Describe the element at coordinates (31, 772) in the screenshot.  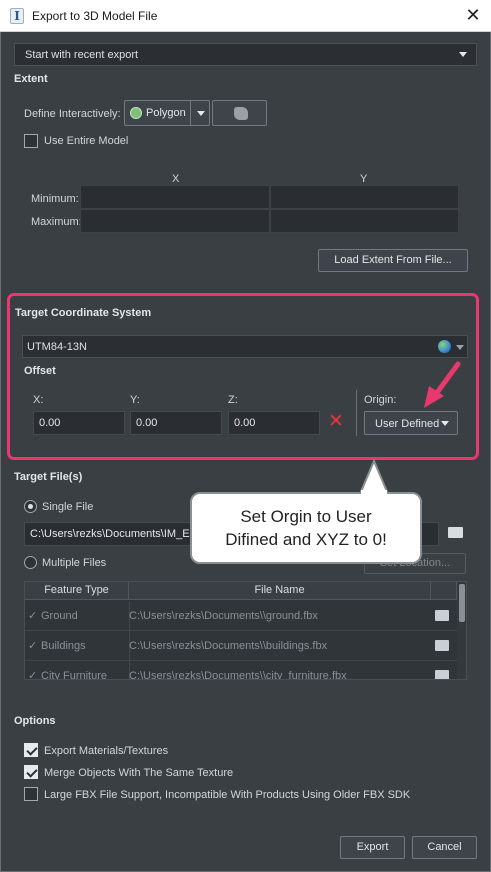
I see `merge-objects-checkbox` at that location.